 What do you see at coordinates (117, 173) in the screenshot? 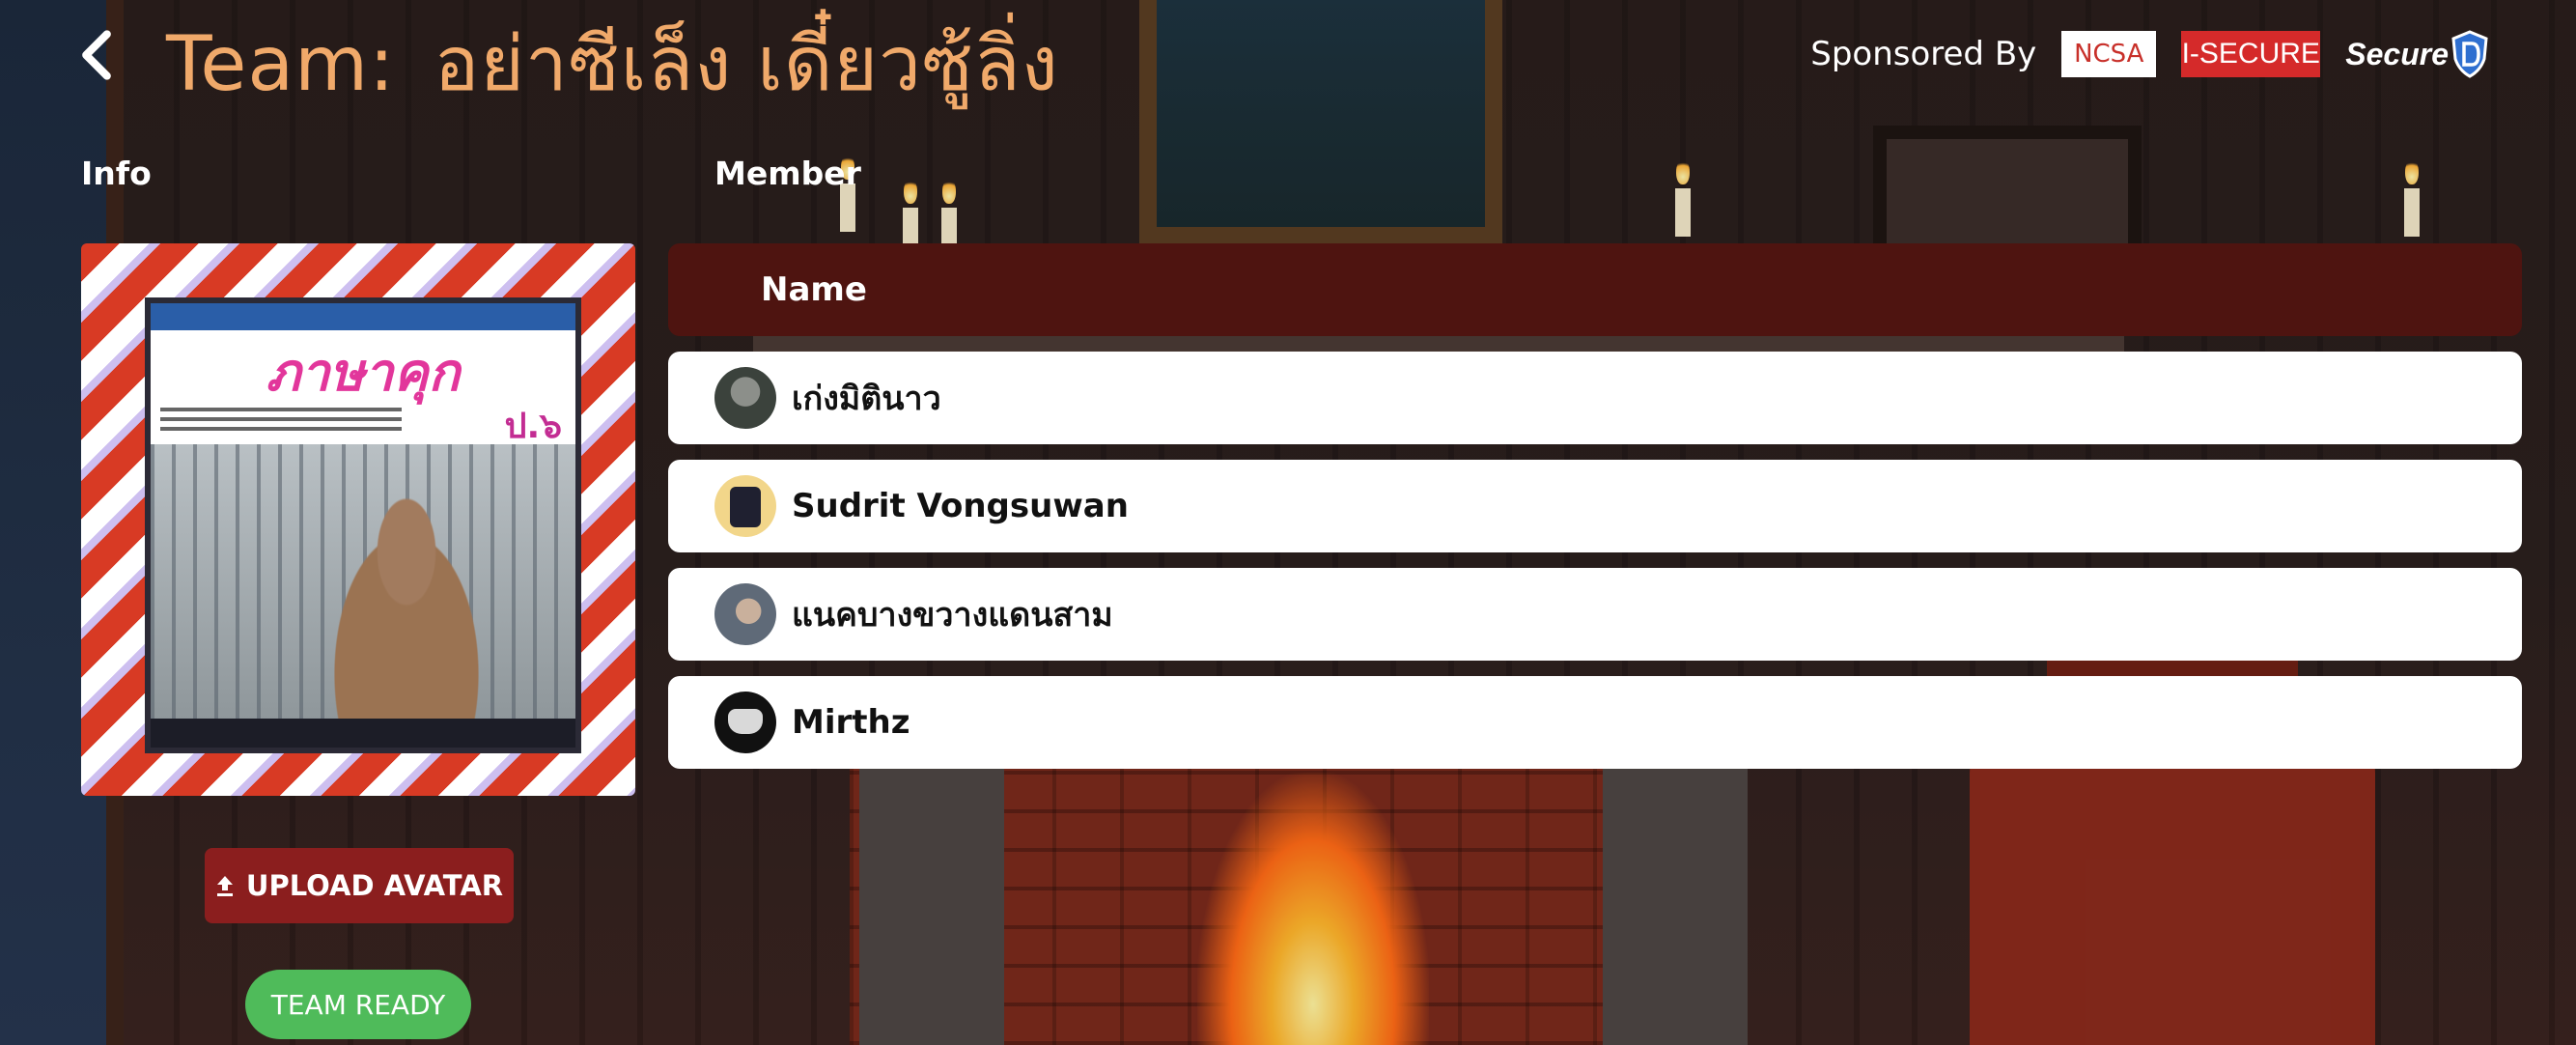
I see `info-heading: Info` at bounding box center [117, 173].